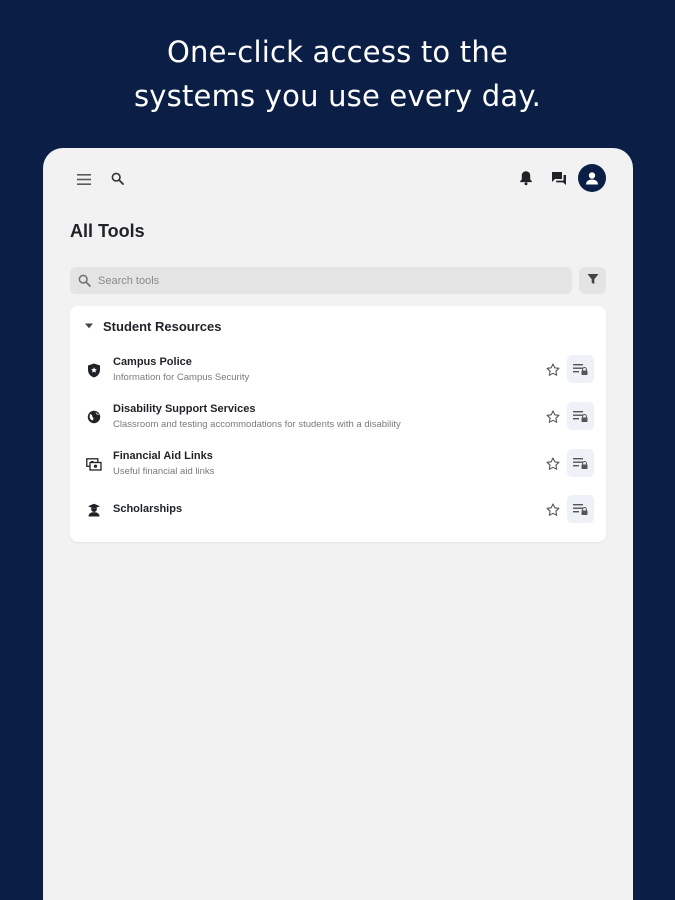  I want to click on tool-row-scholarships: Scholarships, so click(338, 515).